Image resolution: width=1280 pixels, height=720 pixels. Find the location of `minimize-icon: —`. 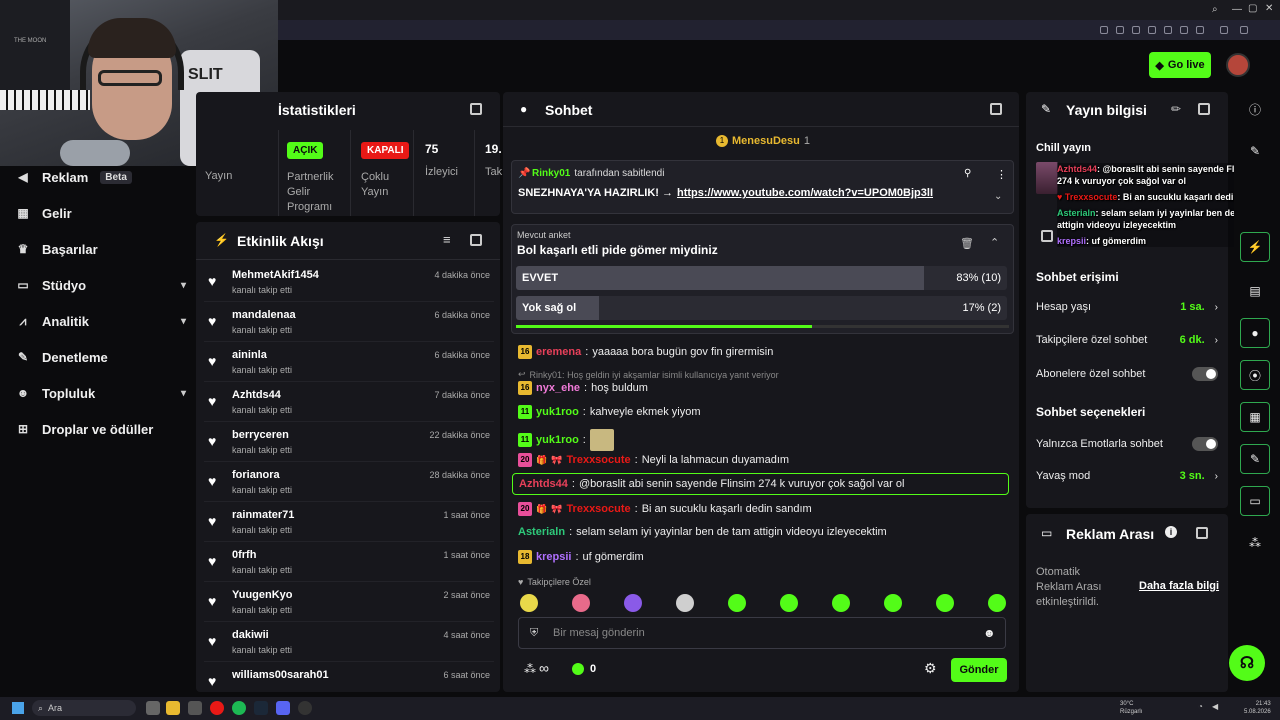

minimize-icon: — is located at coordinates (1237, 9).